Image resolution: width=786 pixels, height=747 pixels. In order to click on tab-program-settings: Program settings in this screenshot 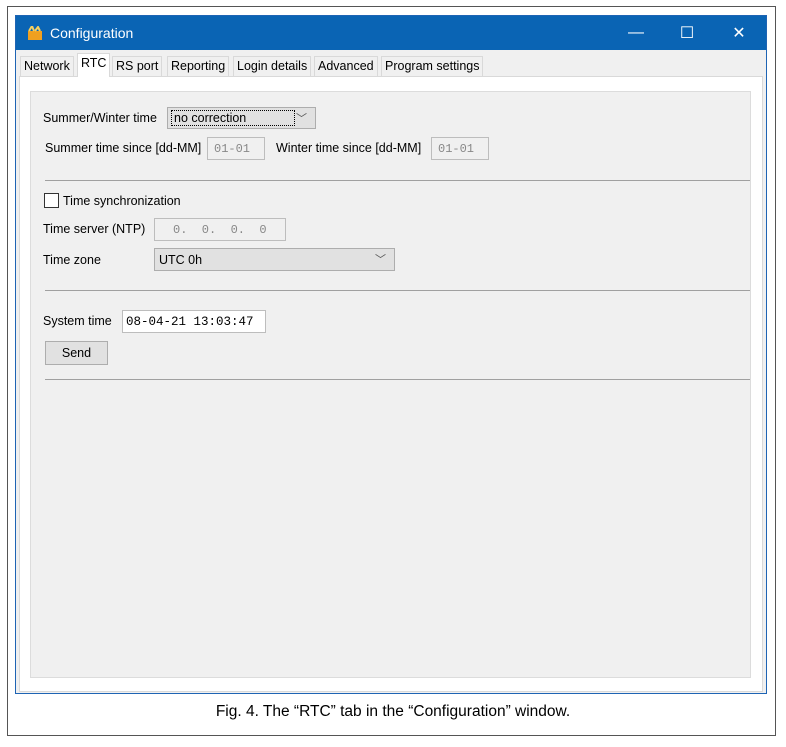, I will do `click(432, 66)`.